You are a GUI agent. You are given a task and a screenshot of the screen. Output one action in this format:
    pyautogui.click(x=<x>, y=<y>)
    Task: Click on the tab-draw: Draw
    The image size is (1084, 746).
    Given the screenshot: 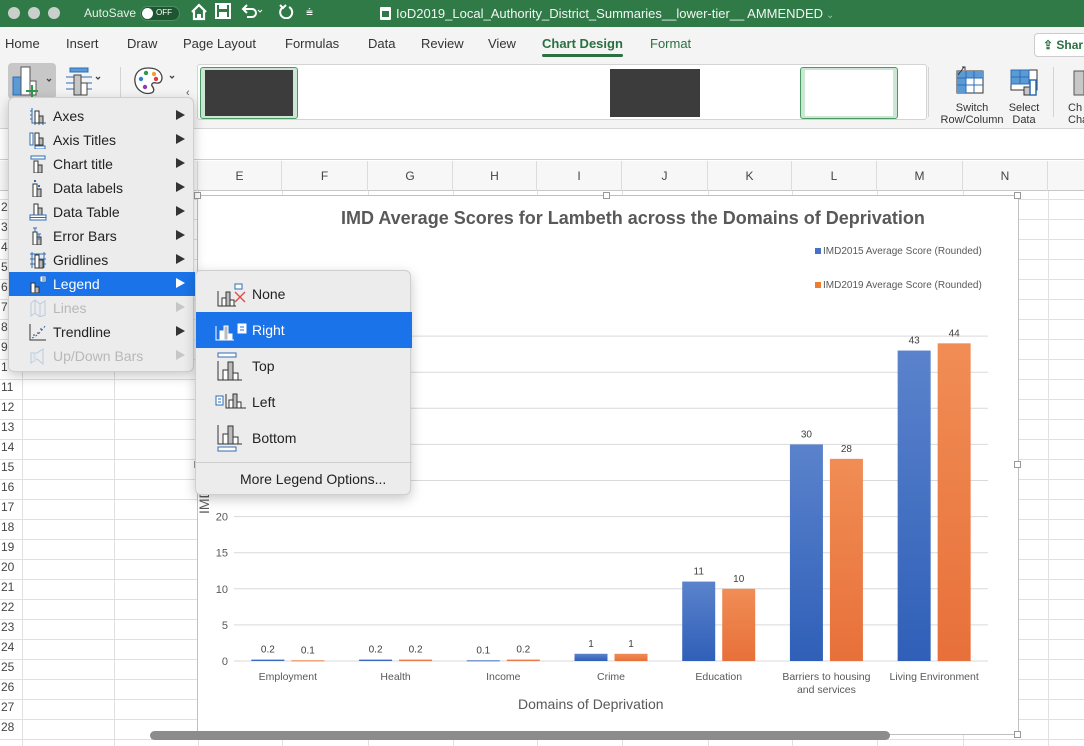 What is the action you would take?
    pyautogui.click(x=142, y=43)
    